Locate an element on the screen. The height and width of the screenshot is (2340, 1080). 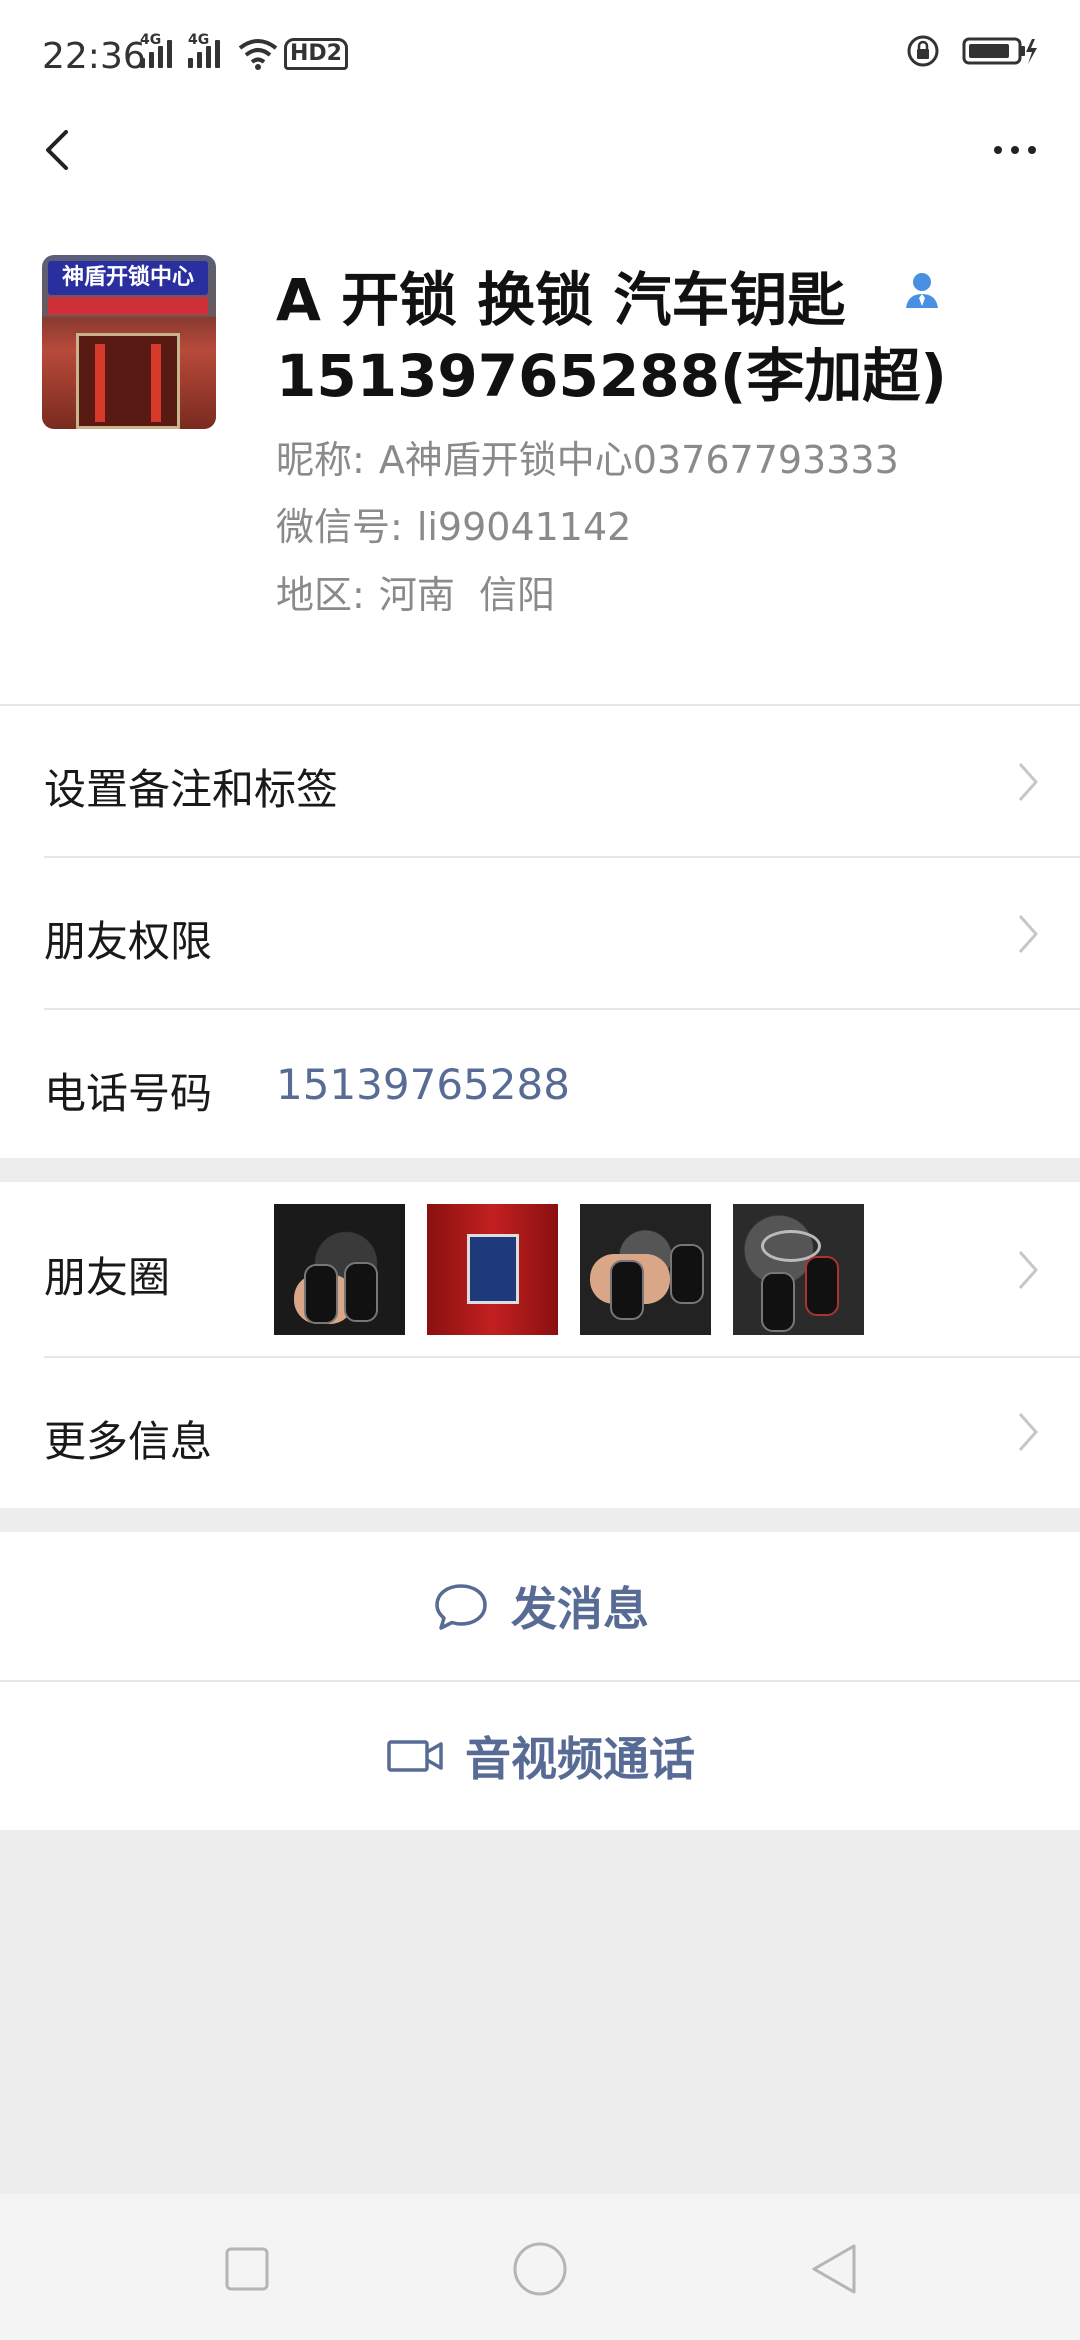
video-call-label: 音视频通话 is located at coordinates (580, 1759).